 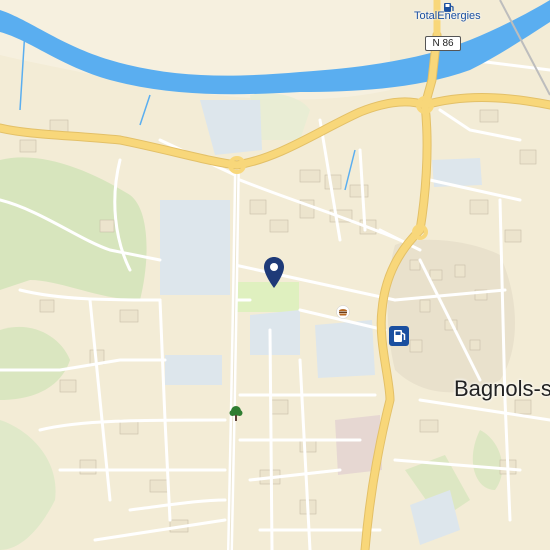 What do you see at coordinates (502, 388) in the screenshot?
I see `place-label-town: Bagnols-su` at bounding box center [502, 388].